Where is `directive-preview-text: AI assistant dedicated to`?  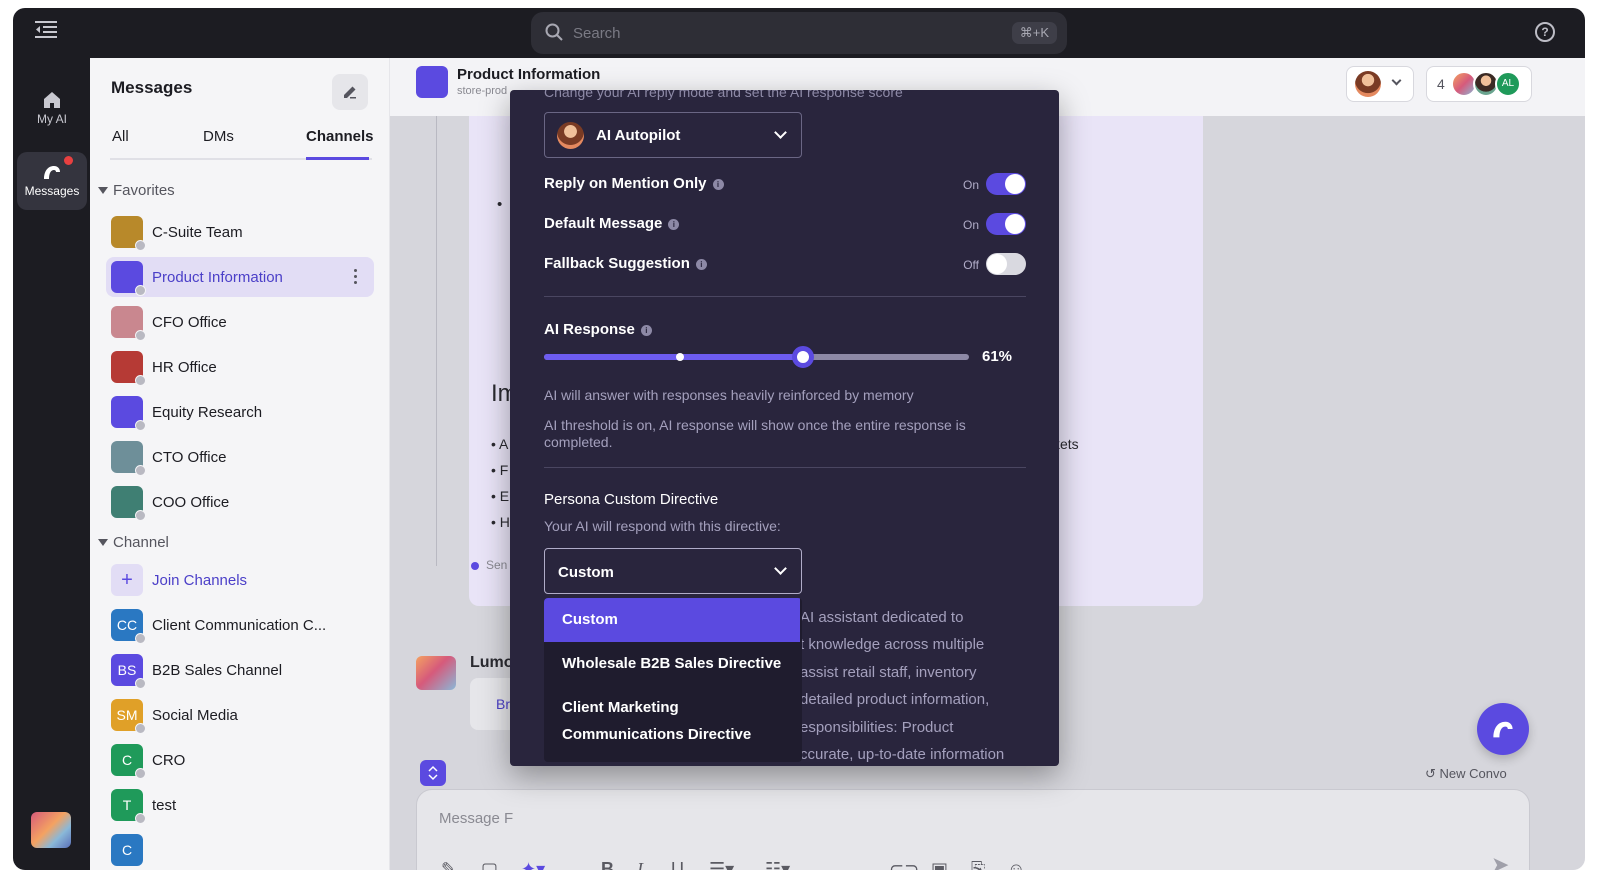 directive-preview-text: AI assistant dedicated to is located at coordinates (882, 617).